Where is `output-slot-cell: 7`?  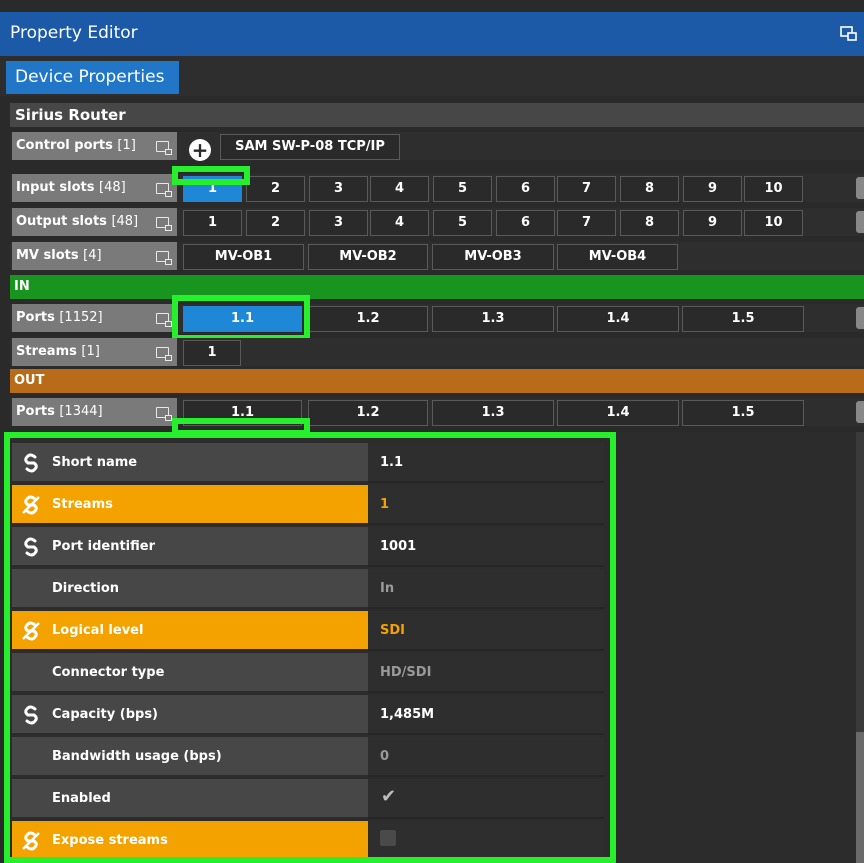 output-slot-cell: 7 is located at coordinates (586, 223).